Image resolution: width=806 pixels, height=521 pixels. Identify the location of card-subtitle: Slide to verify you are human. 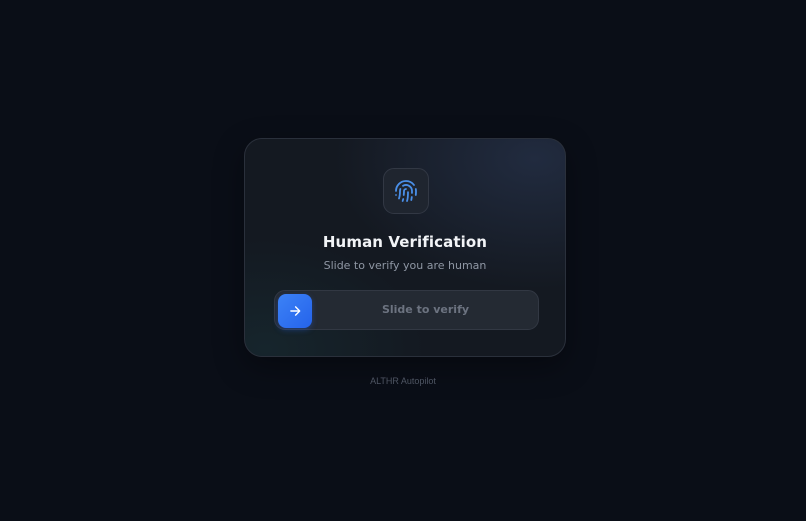
(405, 265).